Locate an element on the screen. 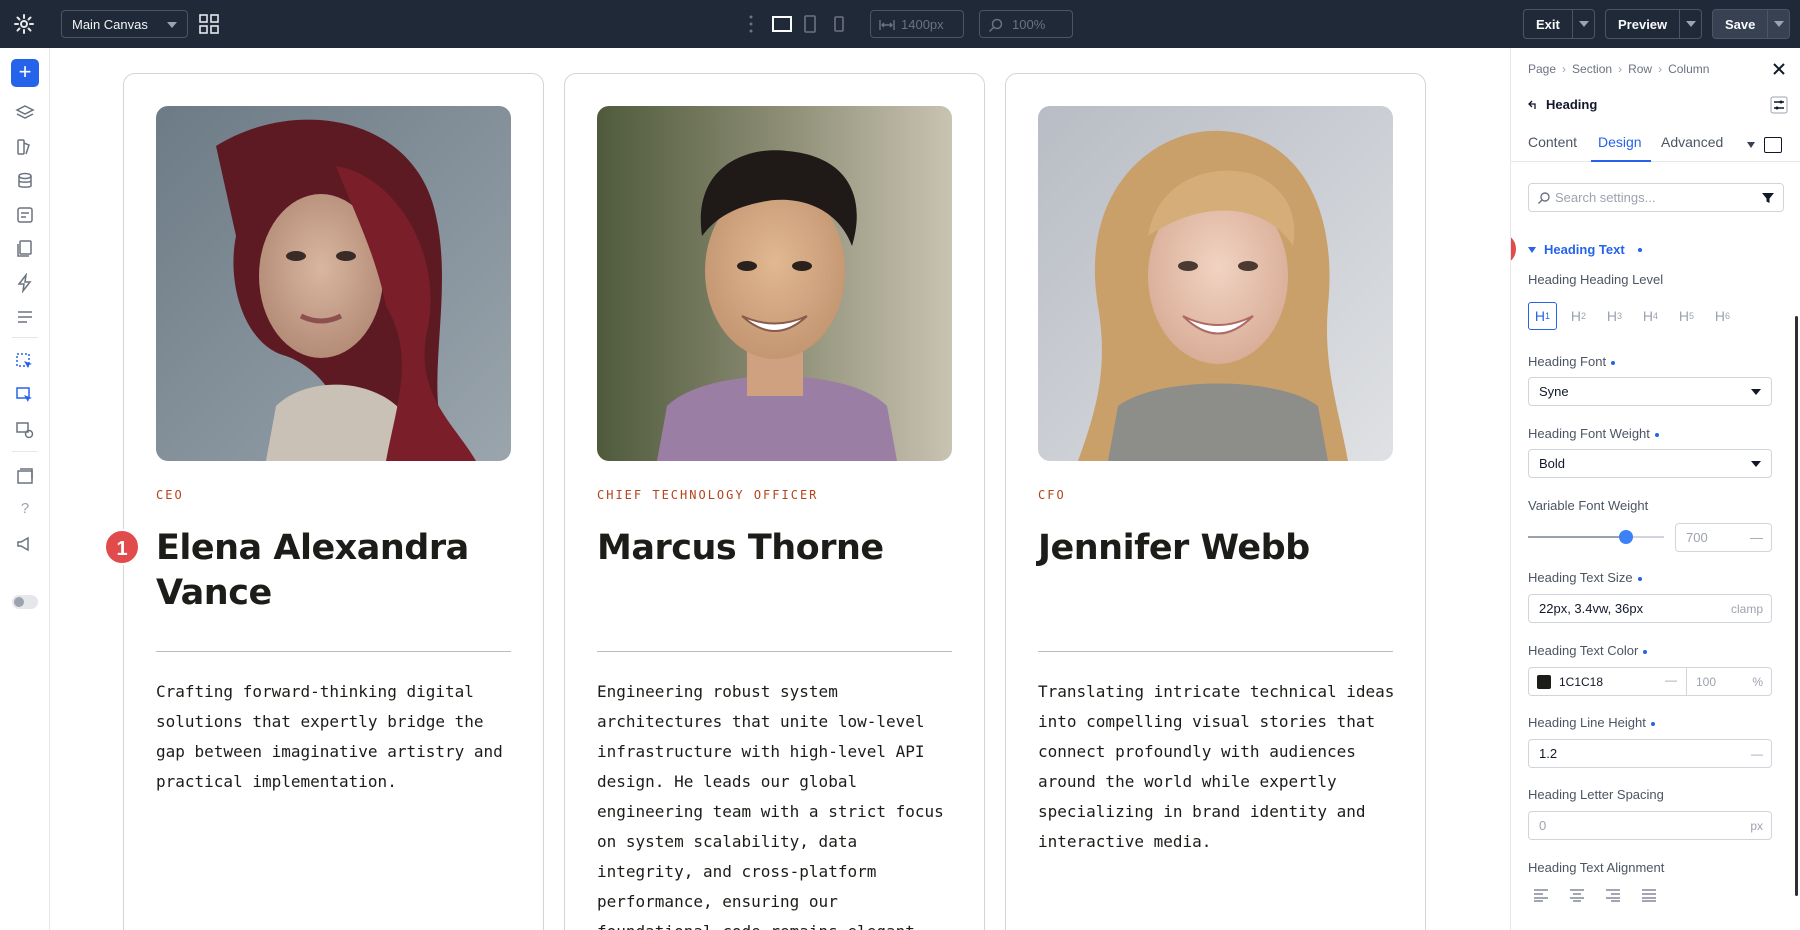 This screenshot has width=1800, height=930. database-icon is located at coordinates (25, 181).